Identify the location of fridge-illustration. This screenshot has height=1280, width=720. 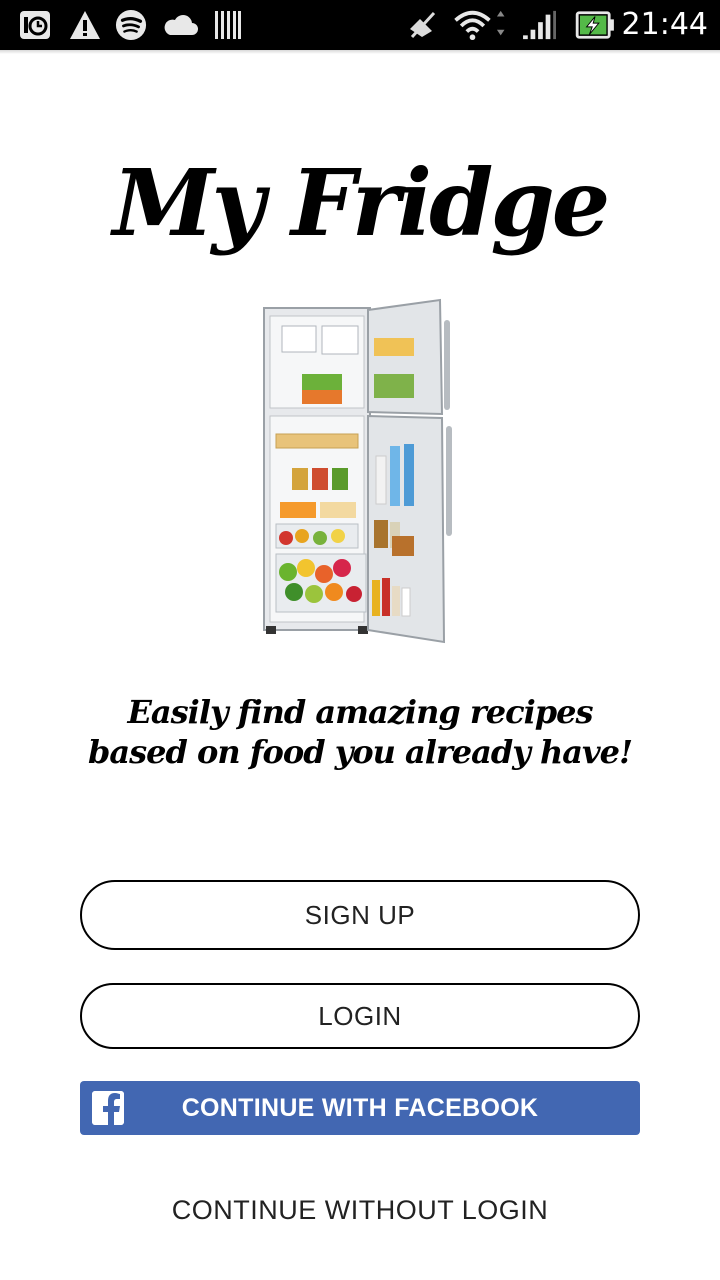
(357, 471).